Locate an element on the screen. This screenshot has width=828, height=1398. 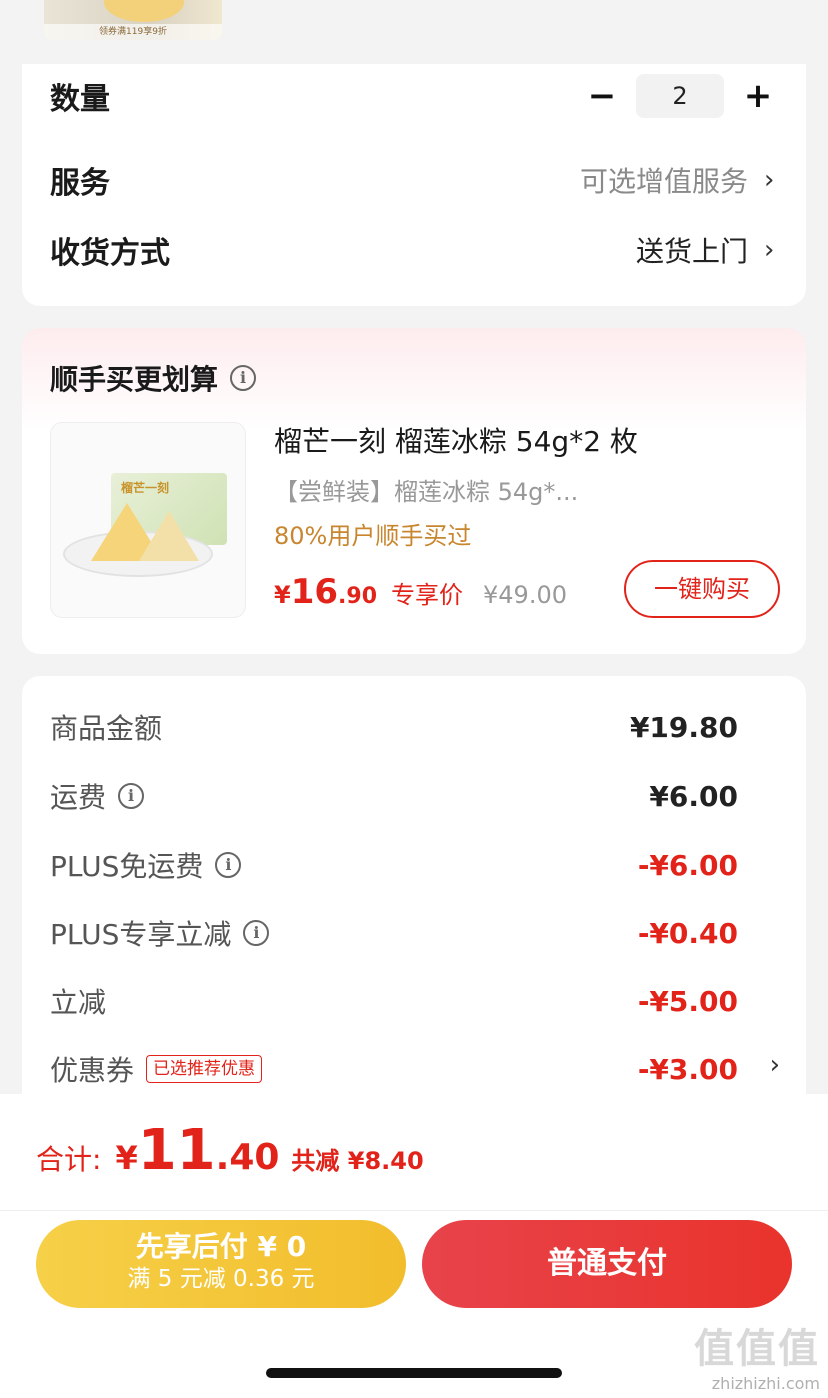
fee-label: 优惠券 已选推荐优惠 is located at coordinates (156, 1069).